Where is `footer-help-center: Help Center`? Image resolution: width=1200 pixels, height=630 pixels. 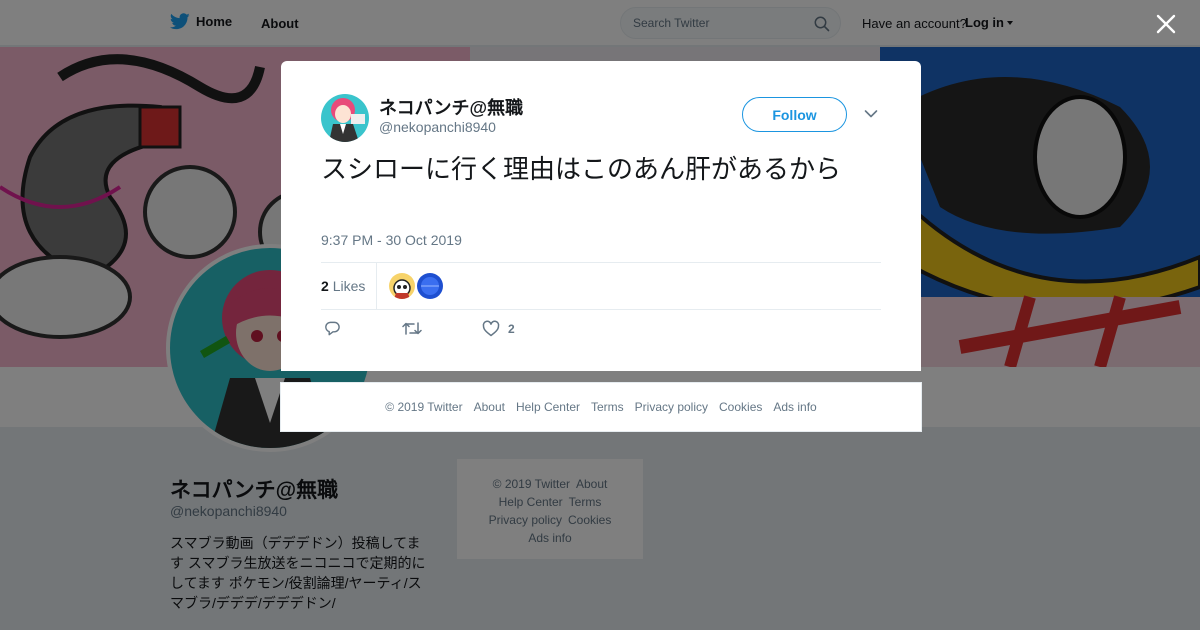
footer-help-center: Help Center is located at coordinates (548, 407).